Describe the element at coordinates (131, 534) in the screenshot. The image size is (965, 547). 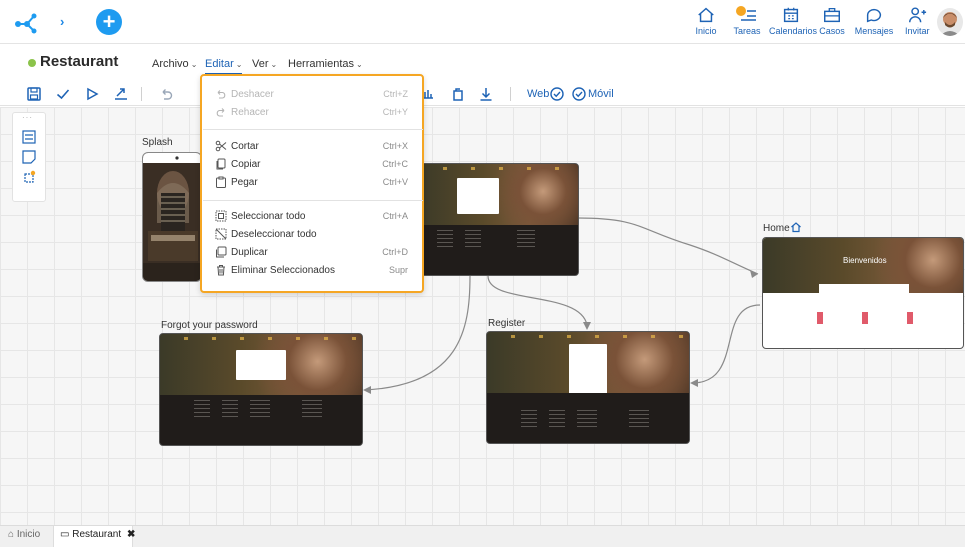
I see `close-tab-icon: ✖` at that location.